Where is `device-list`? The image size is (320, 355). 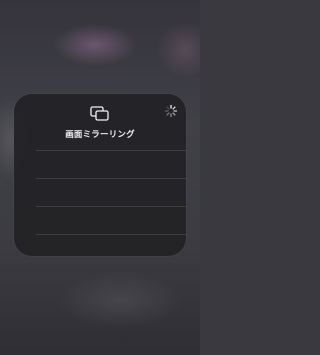 device-list is located at coordinates (111, 195).